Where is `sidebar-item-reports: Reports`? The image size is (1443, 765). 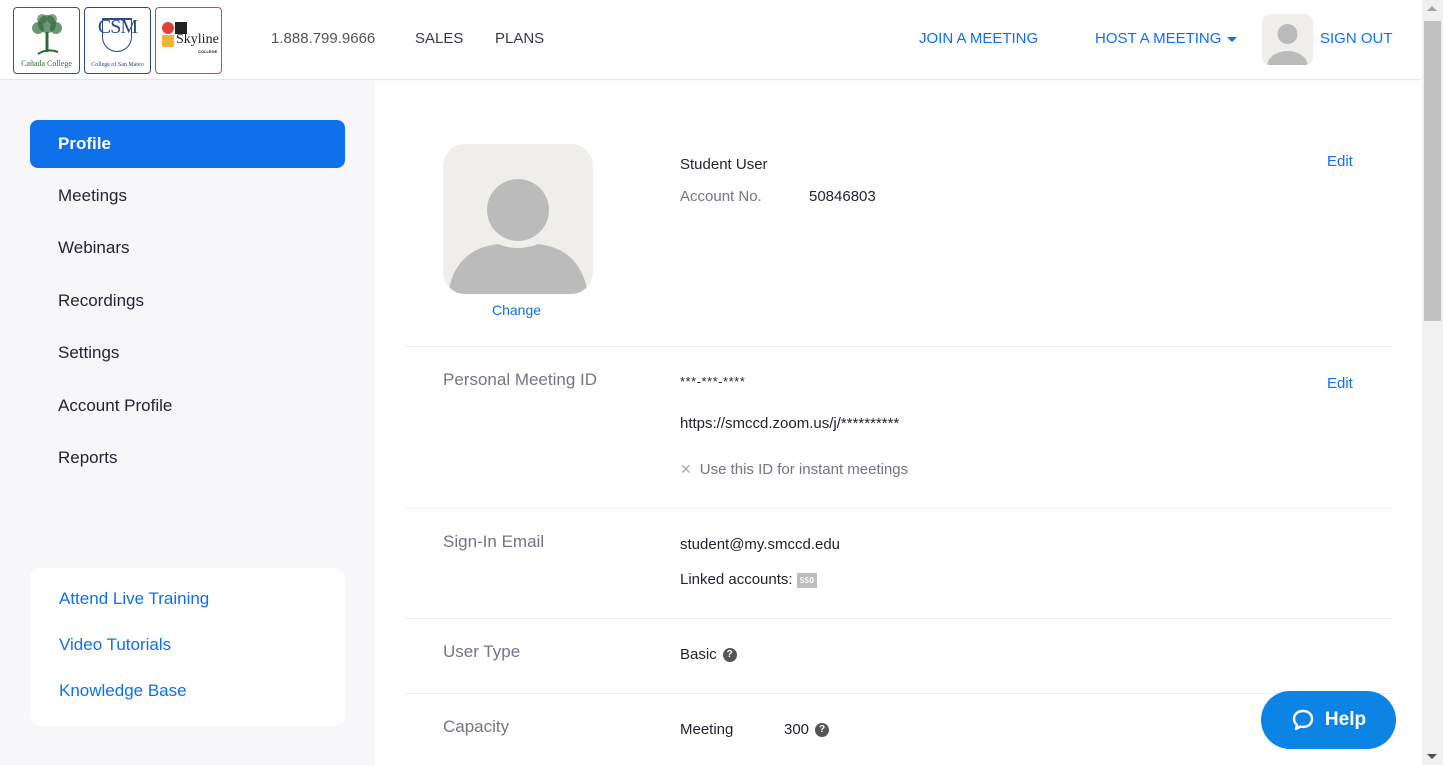
sidebar-item-reports: Reports is located at coordinates (187, 458).